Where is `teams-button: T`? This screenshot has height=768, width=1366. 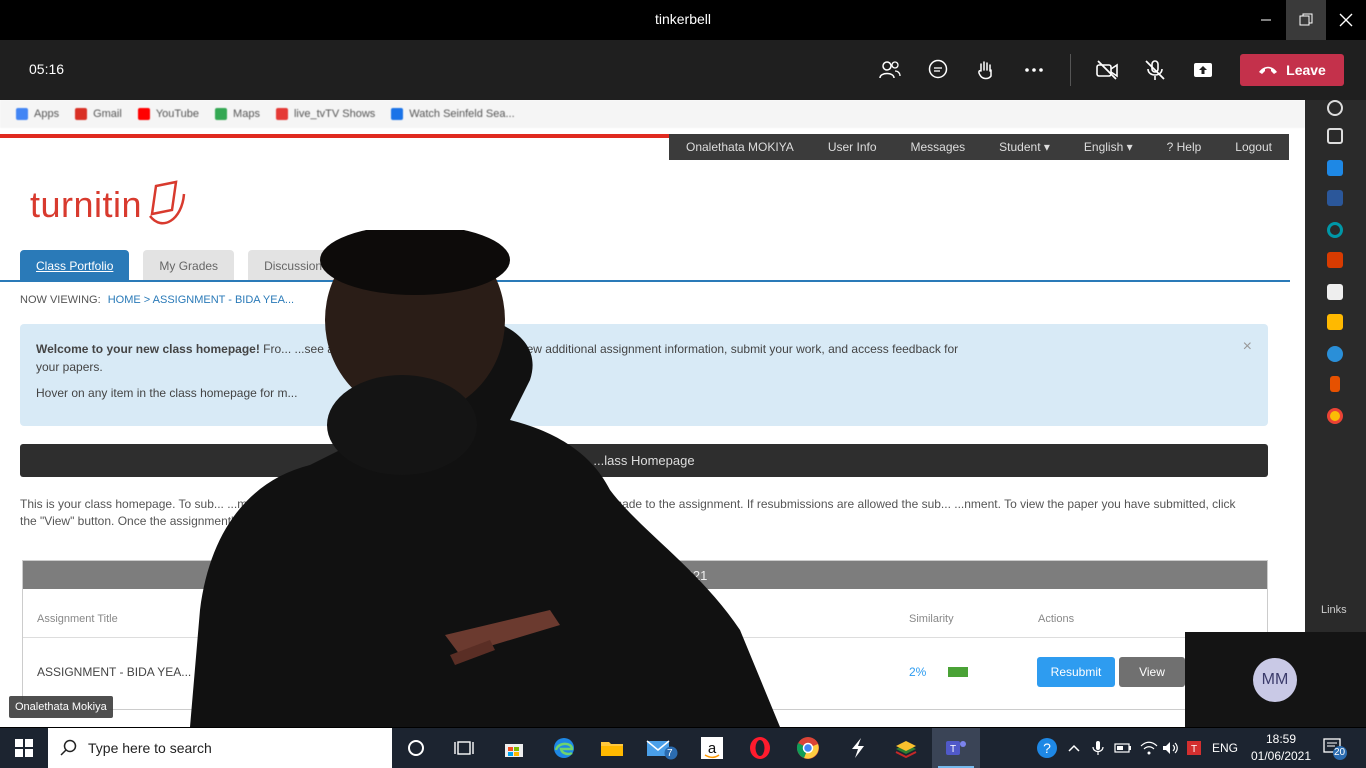
teams-button: T is located at coordinates (956, 748).